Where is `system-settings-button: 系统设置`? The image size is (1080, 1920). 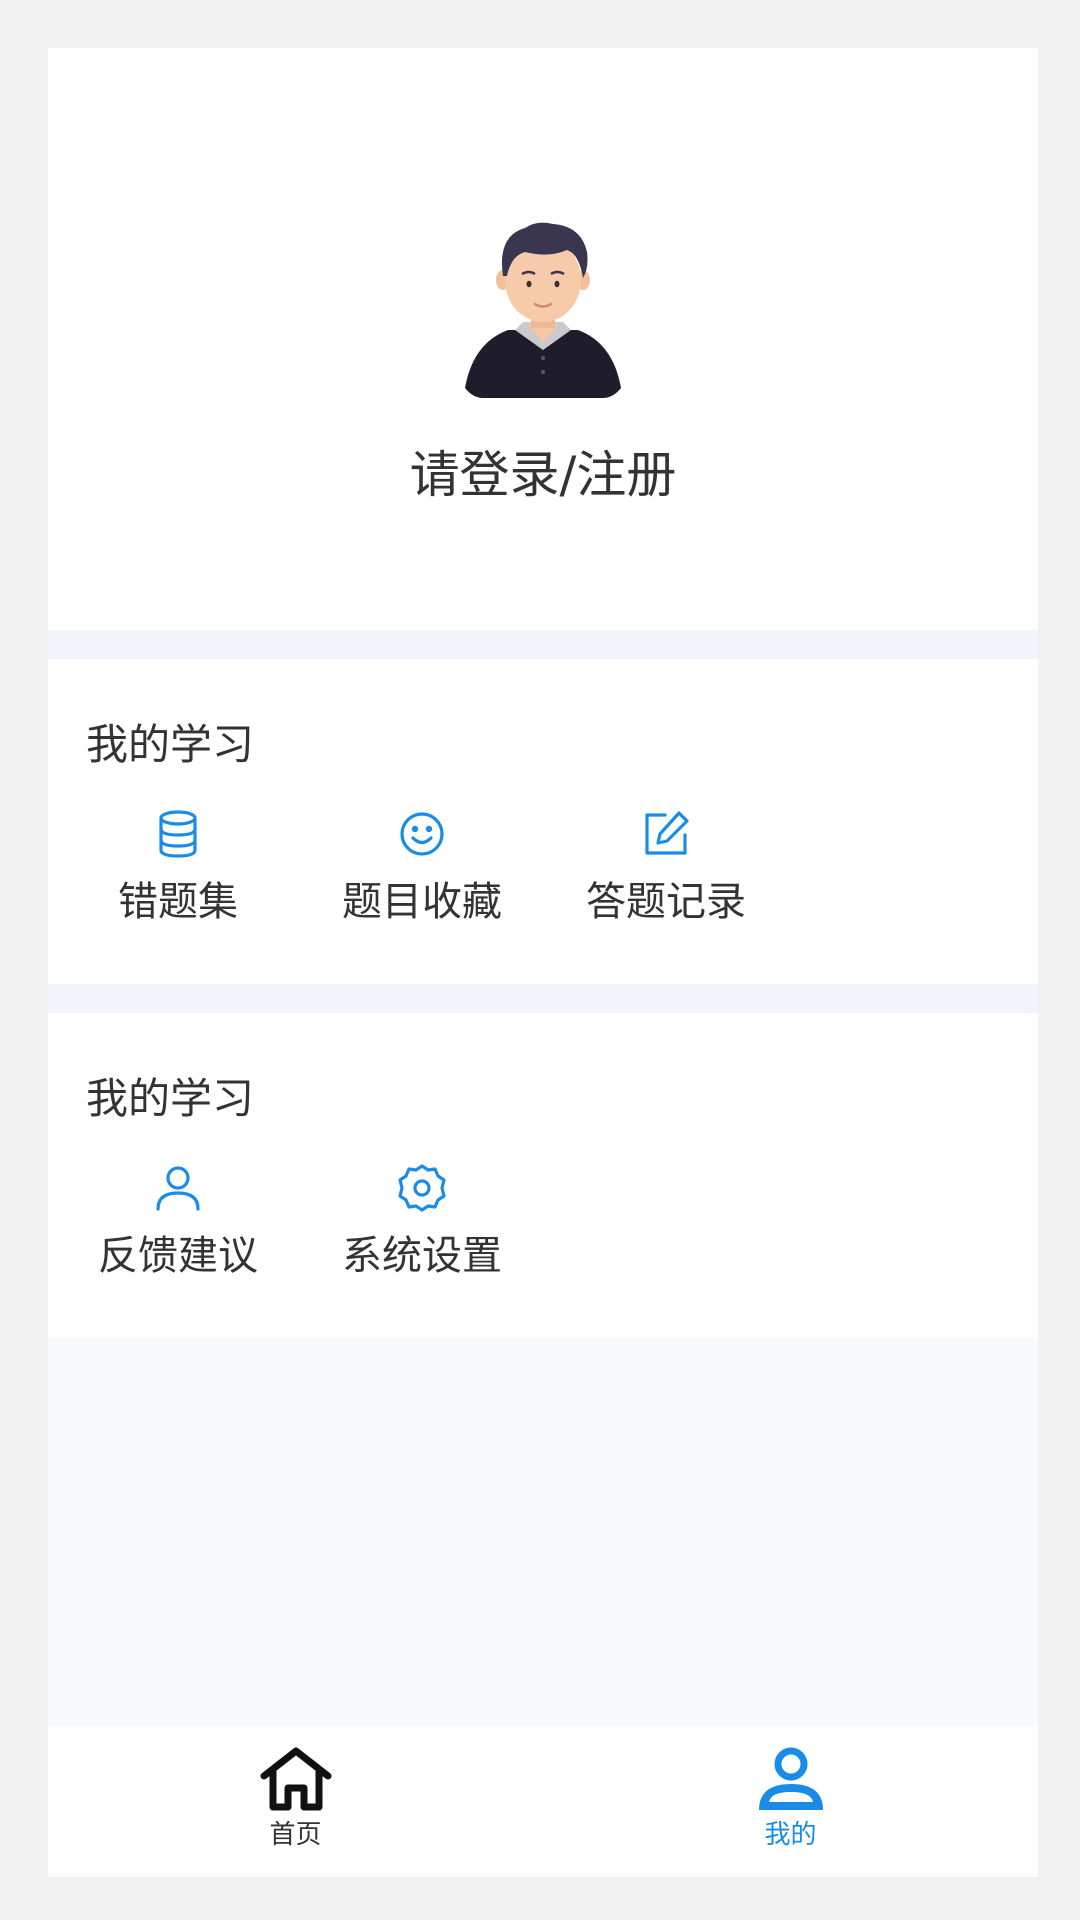
system-settings-button: 系统设置 is located at coordinates (422, 1228).